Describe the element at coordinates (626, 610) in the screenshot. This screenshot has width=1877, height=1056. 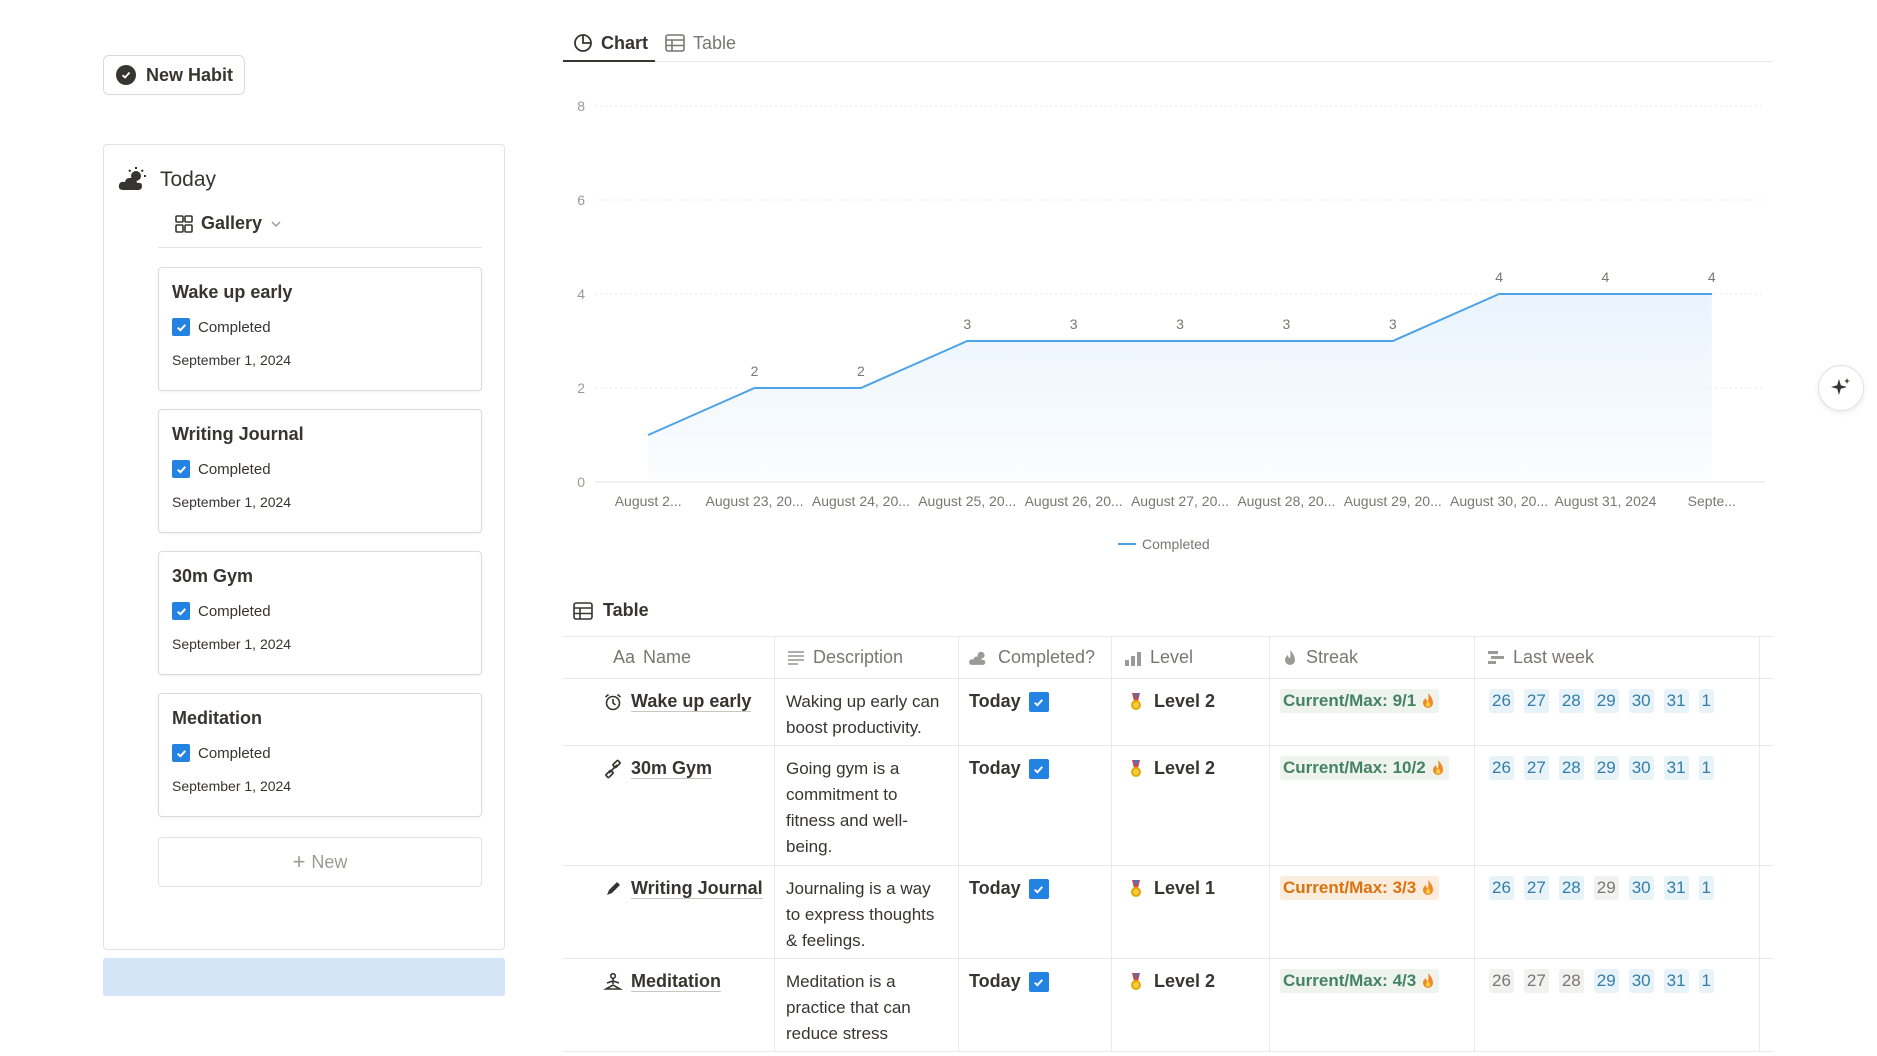
I see `table-title-label: Table` at that location.